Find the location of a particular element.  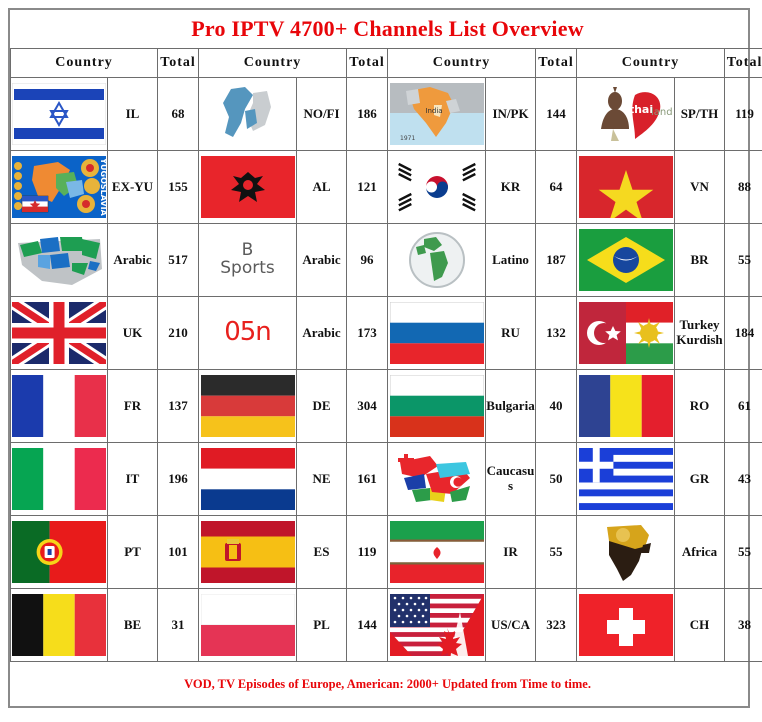

channel-total: 38 is located at coordinates (742, 625).